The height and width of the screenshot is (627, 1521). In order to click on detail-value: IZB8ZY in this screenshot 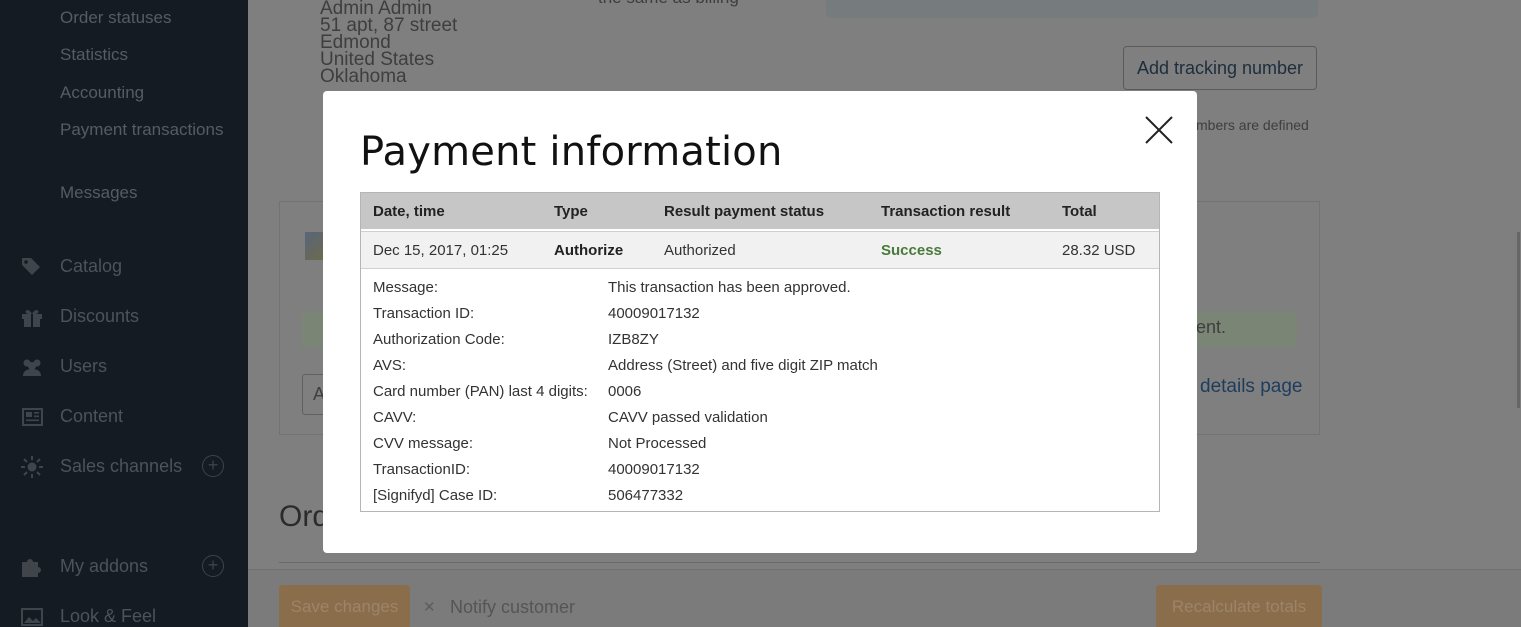, I will do `click(633, 339)`.